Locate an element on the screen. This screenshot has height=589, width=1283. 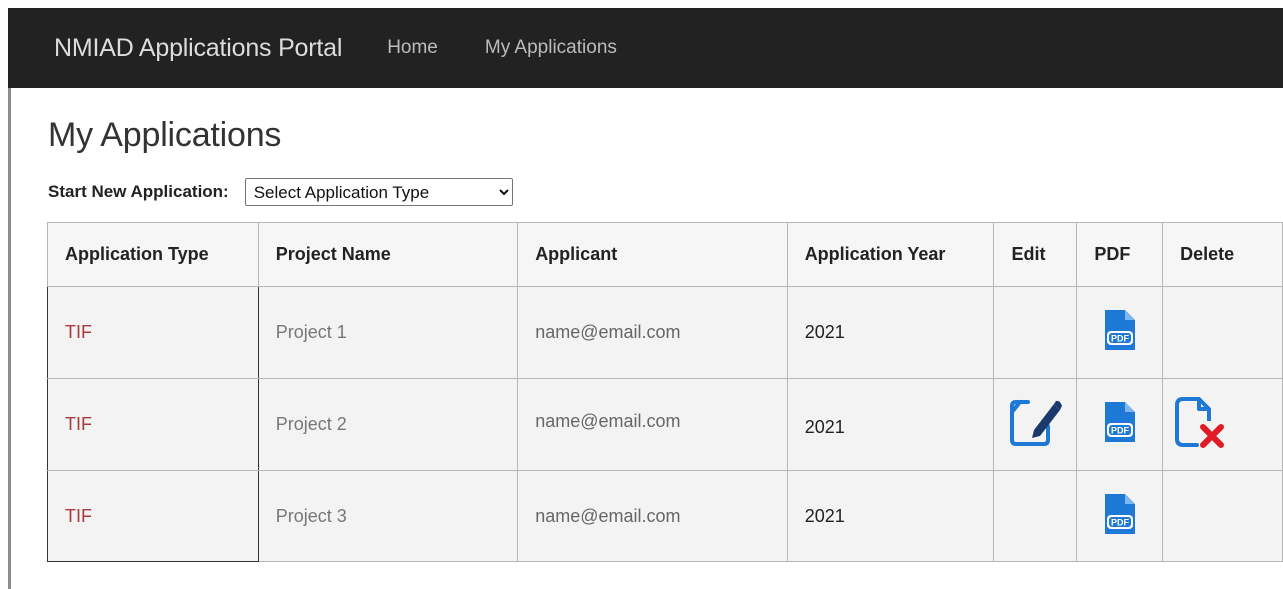
left-edge is located at coordinates (4, 294).